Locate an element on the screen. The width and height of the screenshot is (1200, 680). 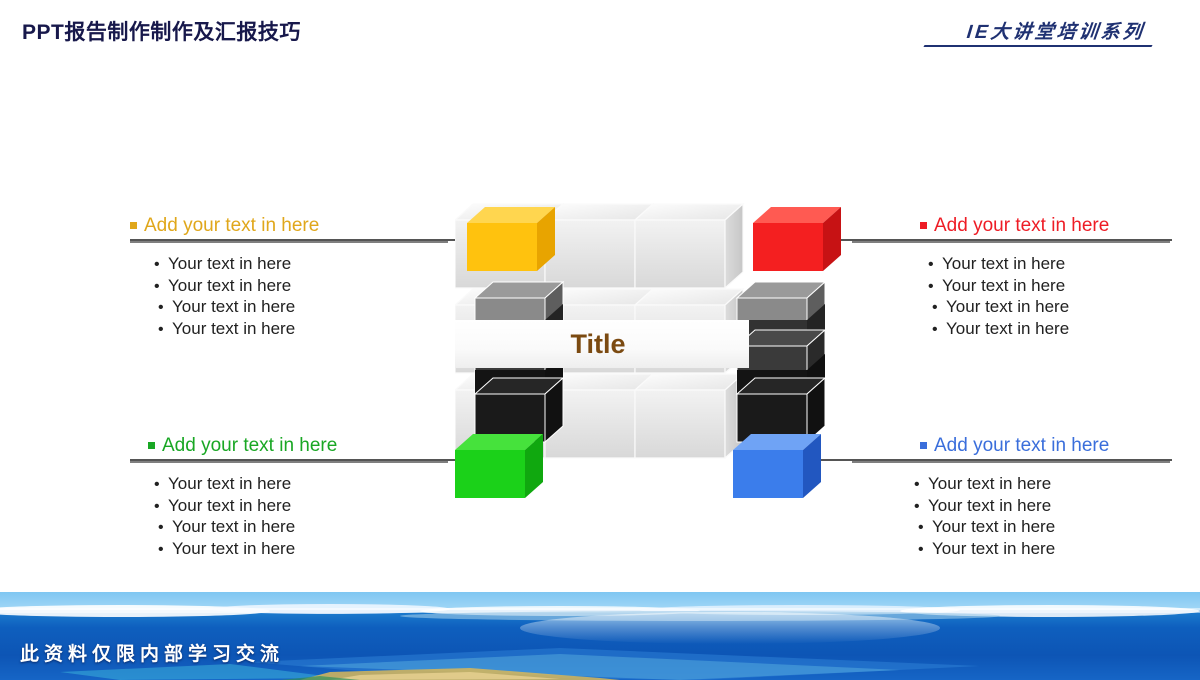
corner-cube-green is located at coordinates (499, 466).